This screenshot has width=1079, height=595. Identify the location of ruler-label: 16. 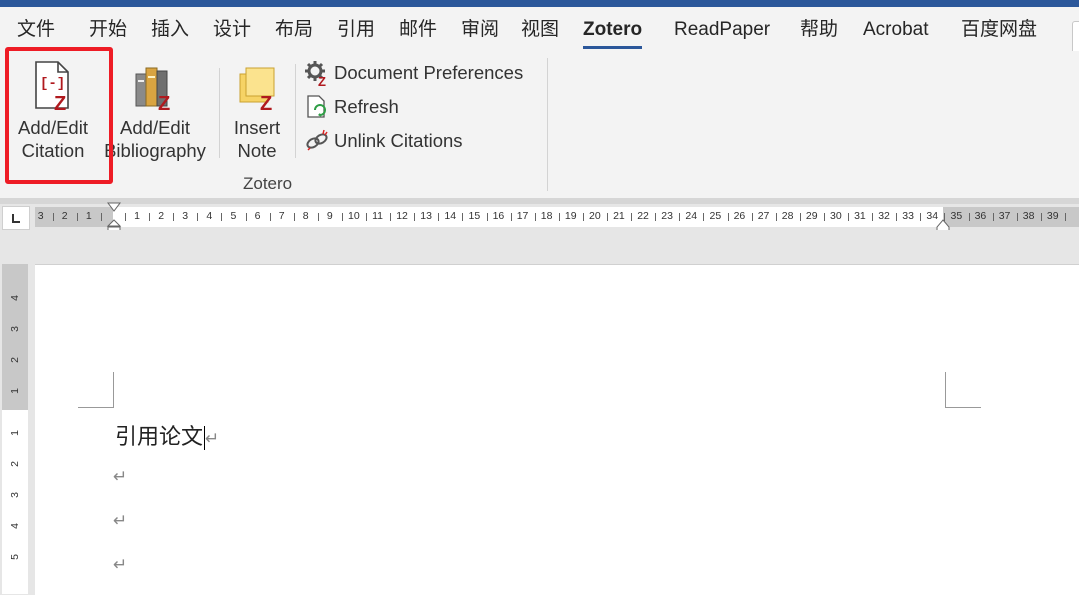
(498, 216).